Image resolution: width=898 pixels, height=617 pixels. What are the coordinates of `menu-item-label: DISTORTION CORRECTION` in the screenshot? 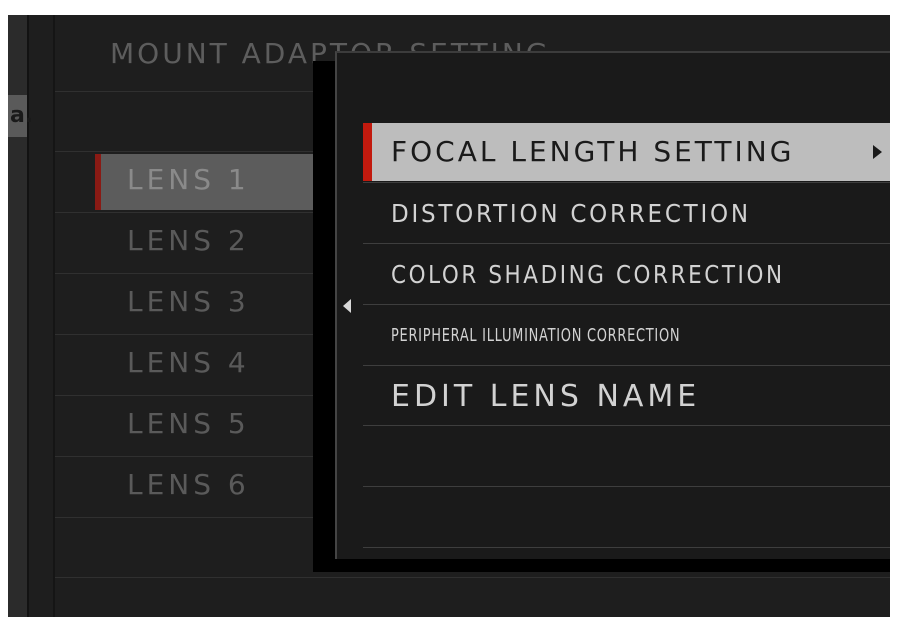 It's located at (571, 213).